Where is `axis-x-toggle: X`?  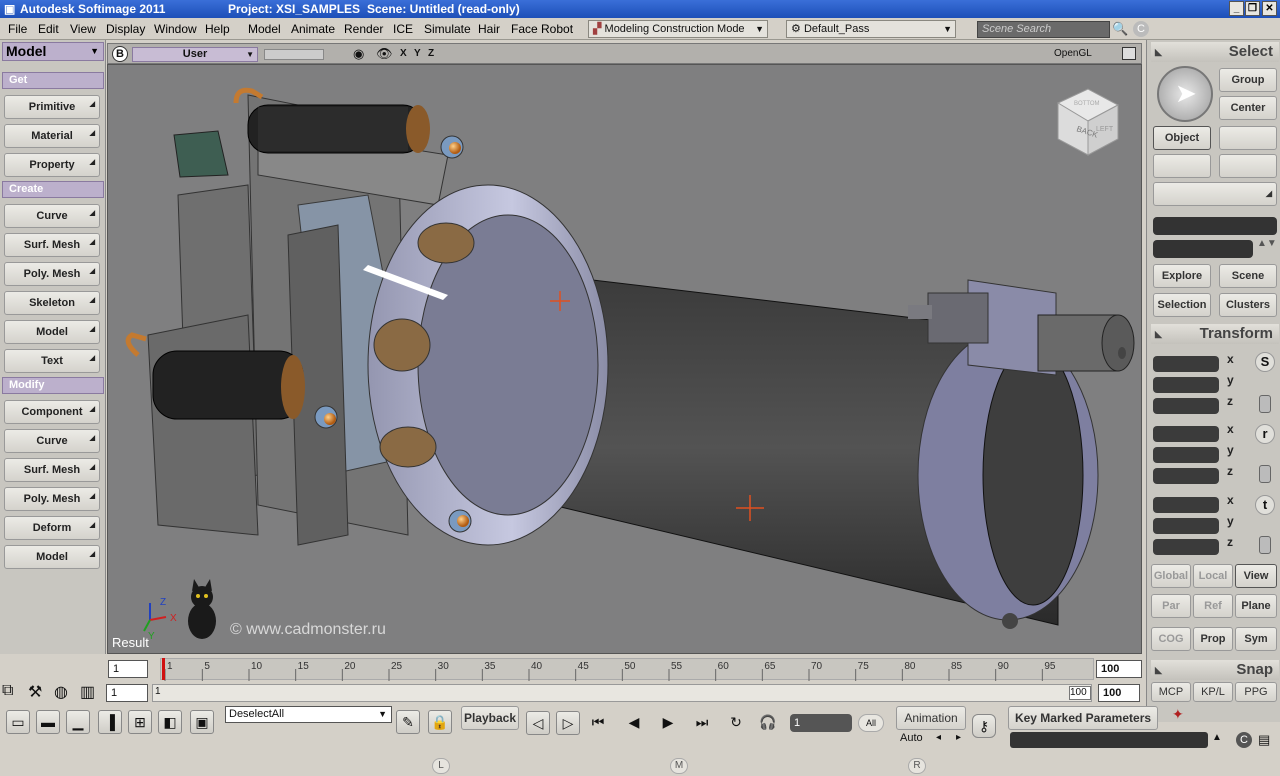 axis-x-toggle: X is located at coordinates (403, 53).